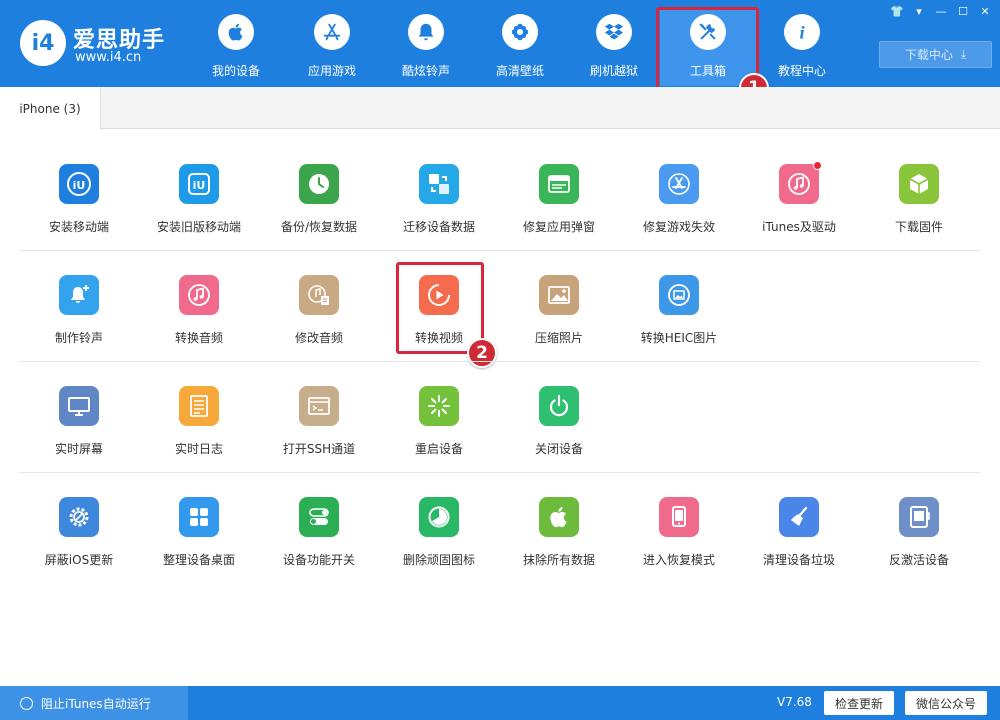  Describe the element at coordinates (332, 49) in the screenshot. I see `nav-apps-games: 应用游戏` at that location.